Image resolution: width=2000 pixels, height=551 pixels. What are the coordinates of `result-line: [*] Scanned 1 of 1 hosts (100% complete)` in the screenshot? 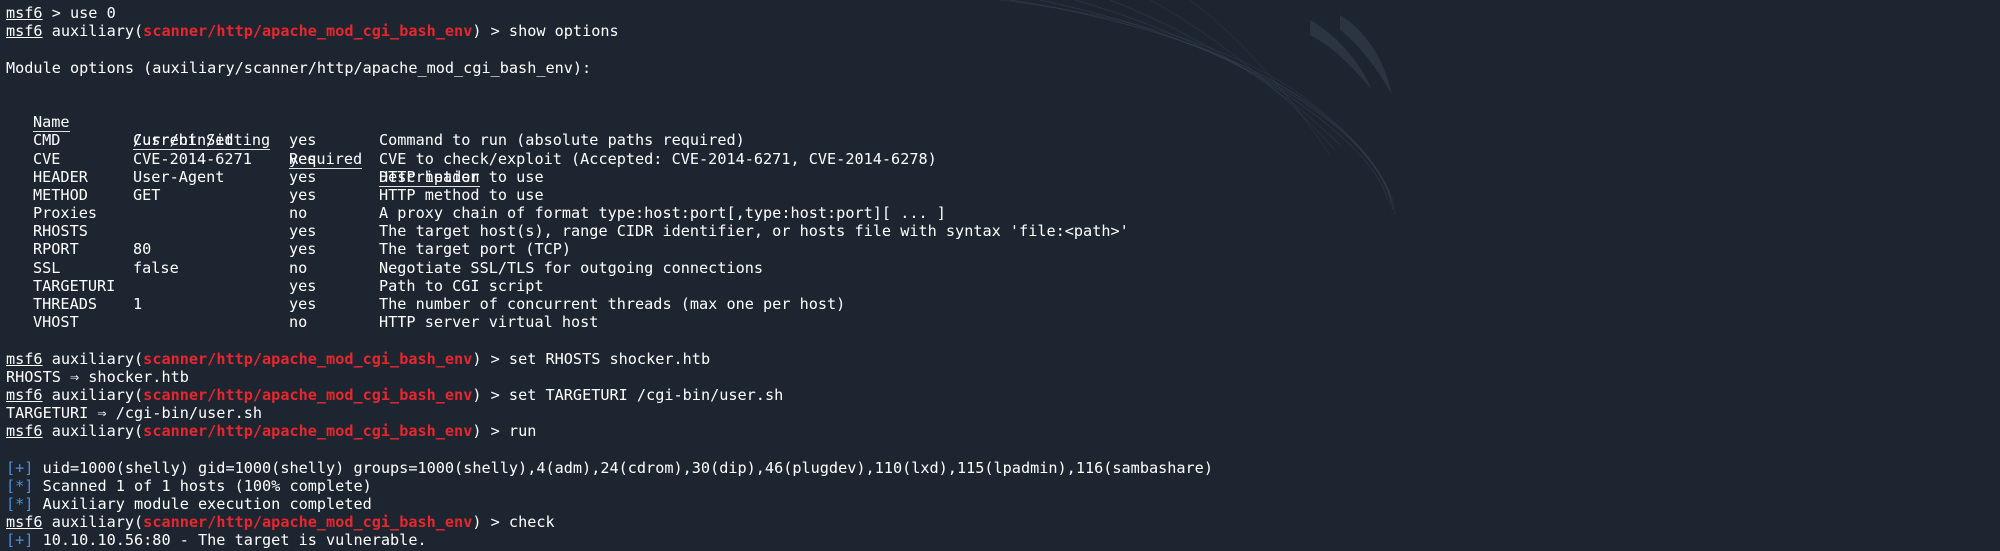 It's located at (1001, 486).